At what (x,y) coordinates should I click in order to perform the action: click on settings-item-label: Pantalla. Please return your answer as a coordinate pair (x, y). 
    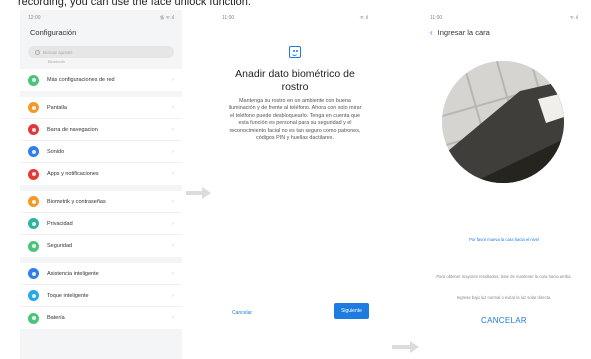
    Looking at the image, I should click on (57, 107).